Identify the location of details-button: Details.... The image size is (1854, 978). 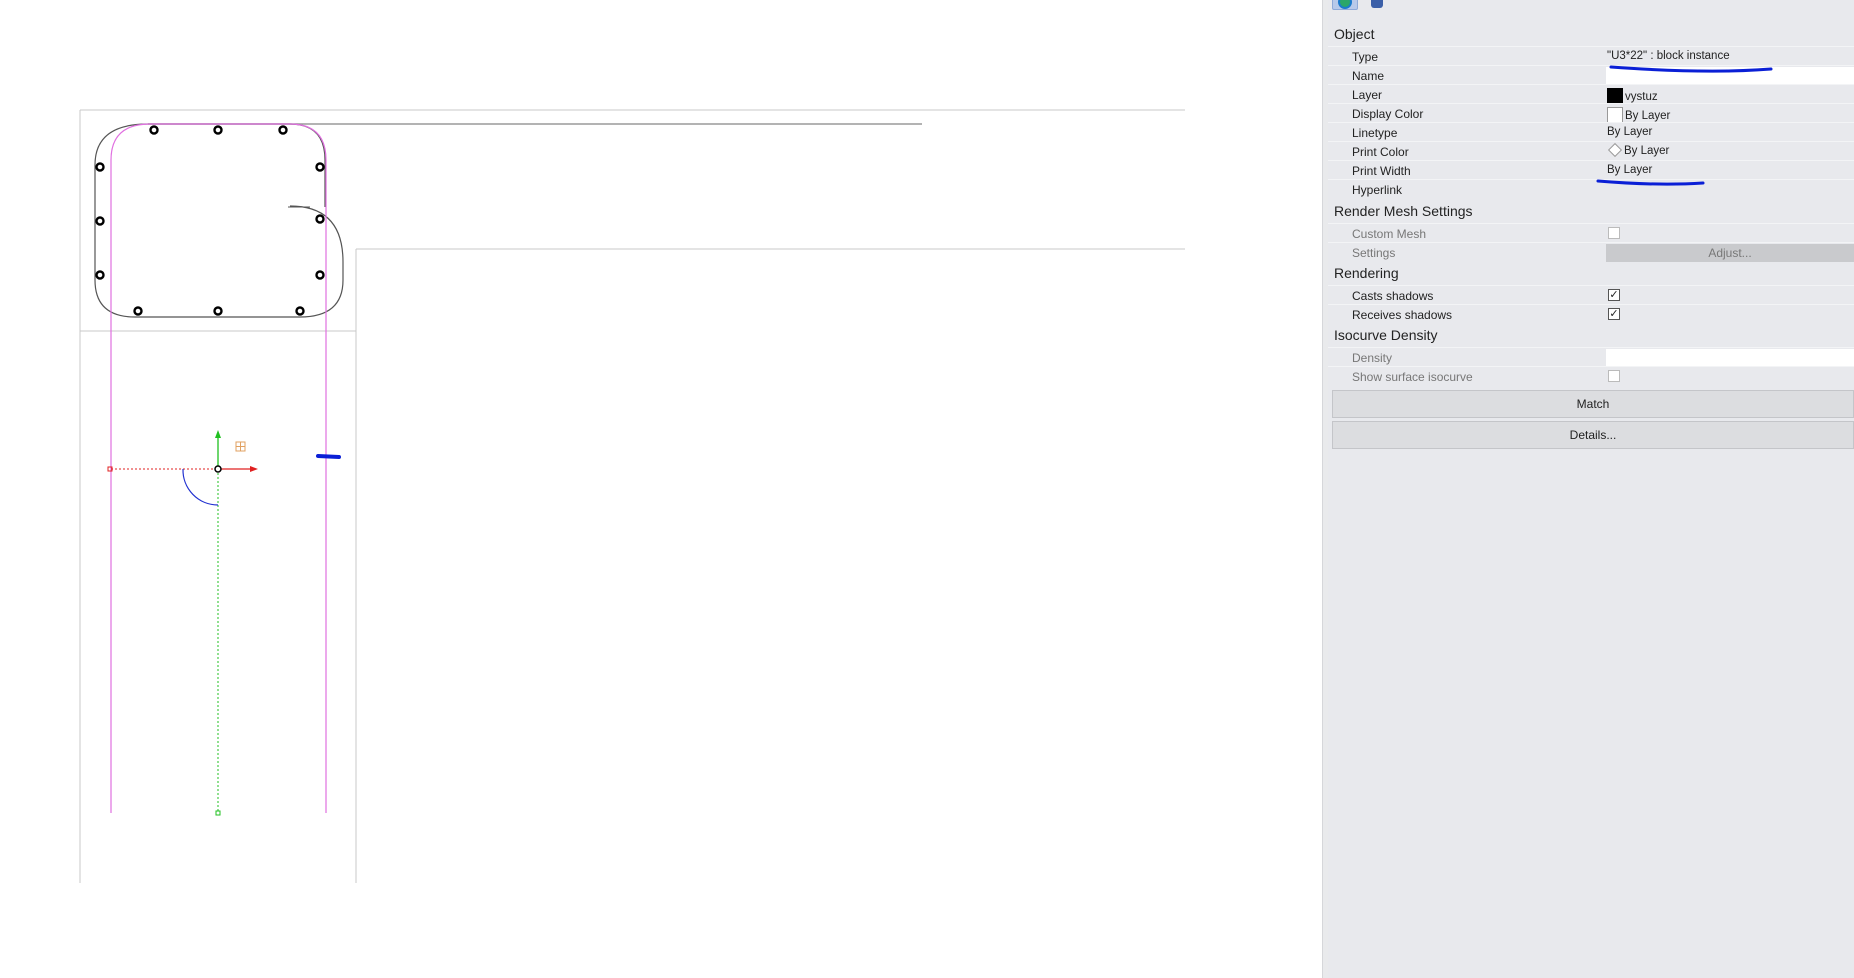
(1593, 435).